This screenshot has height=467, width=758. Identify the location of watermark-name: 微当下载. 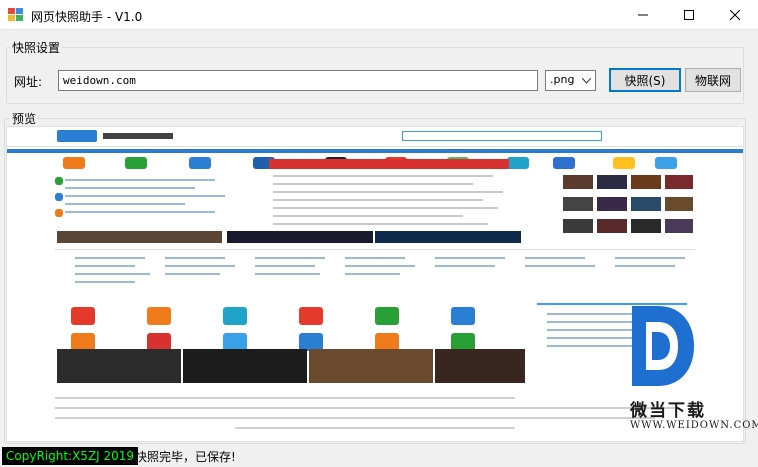
(668, 411).